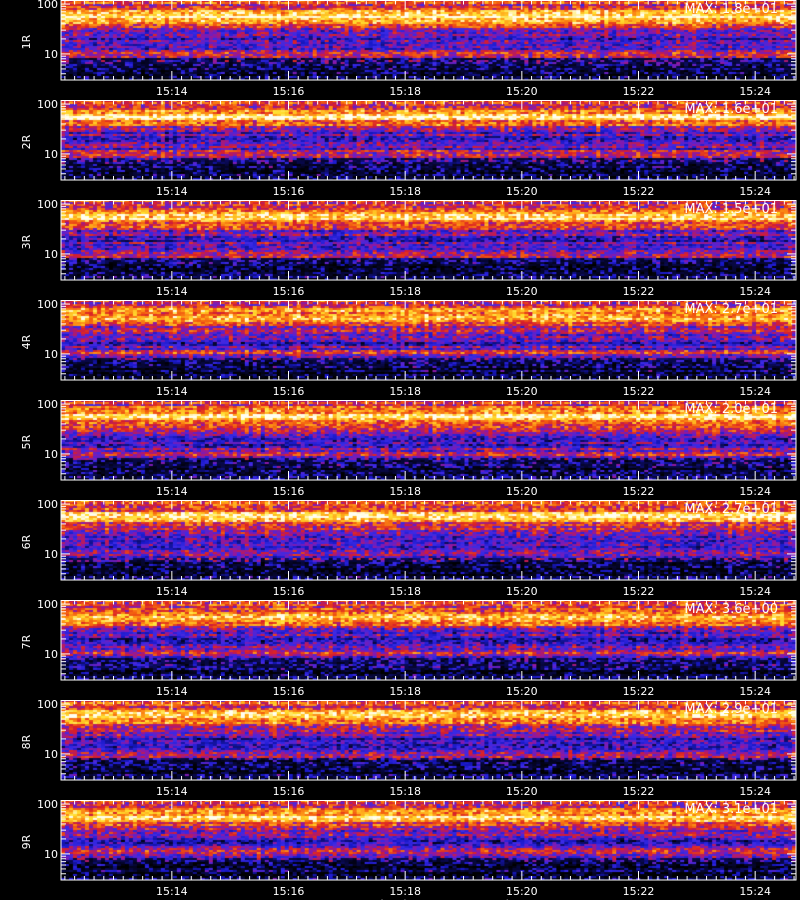 Image resolution: width=800 pixels, height=900 pixels. Describe the element at coordinates (26, 141) in the screenshot. I see `panel-label: 2R` at that location.